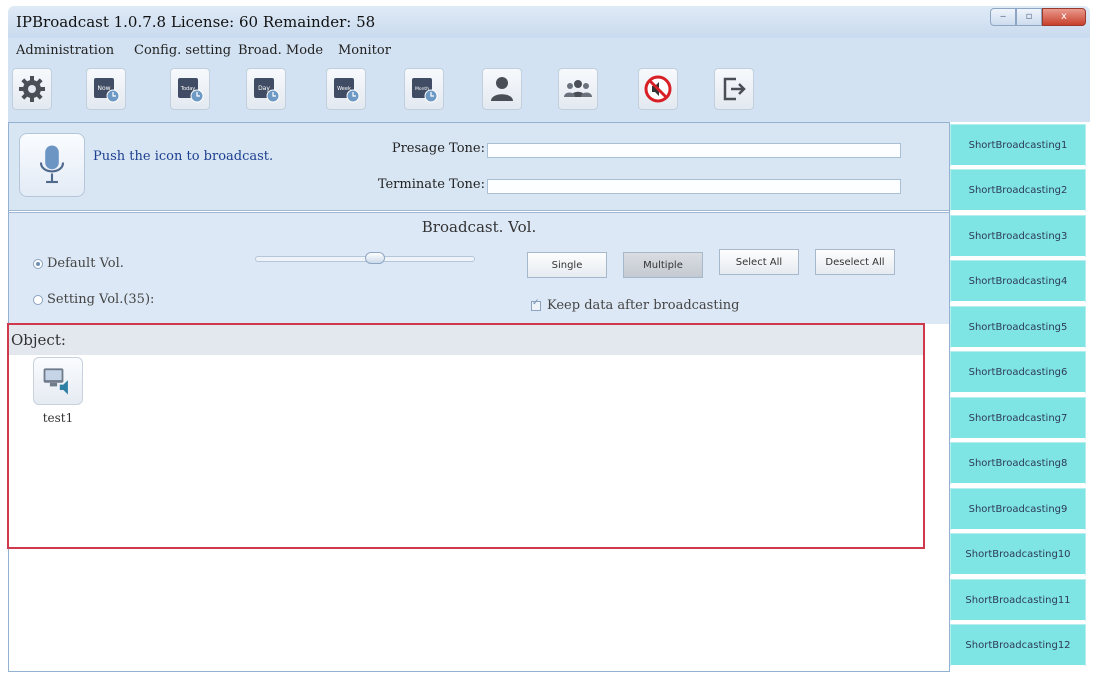 Image resolution: width=1098 pixels, height=676 pixels. I want to click on deselect-all-button: Deselect All, so click(855, 262).